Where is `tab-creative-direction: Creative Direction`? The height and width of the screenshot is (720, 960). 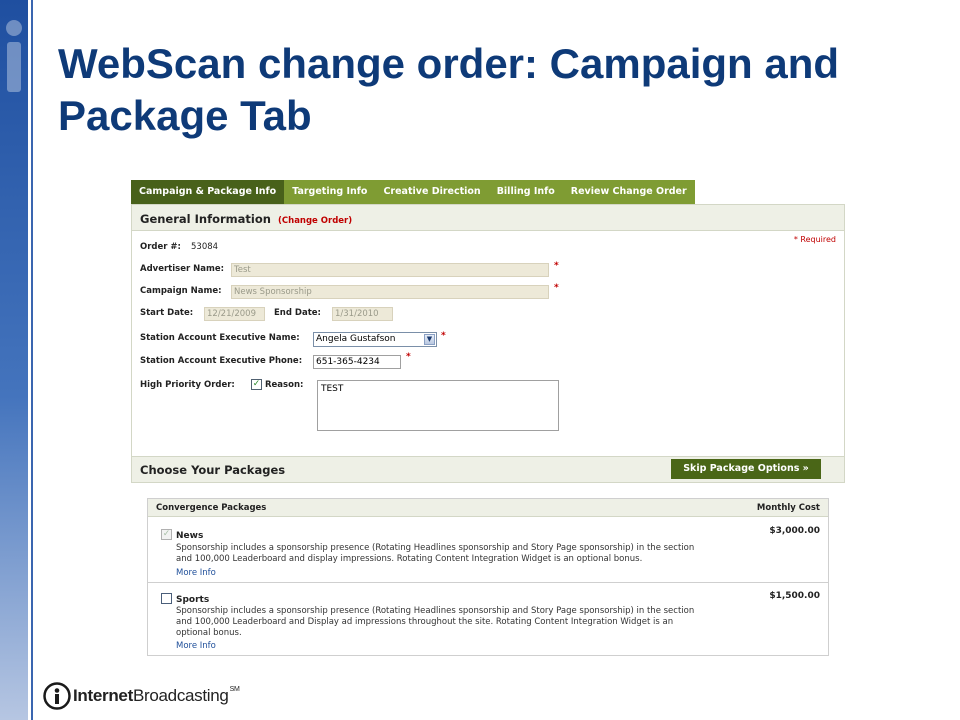
tab-creative-direction: Creative Direction is located at coordinates (432, 192).